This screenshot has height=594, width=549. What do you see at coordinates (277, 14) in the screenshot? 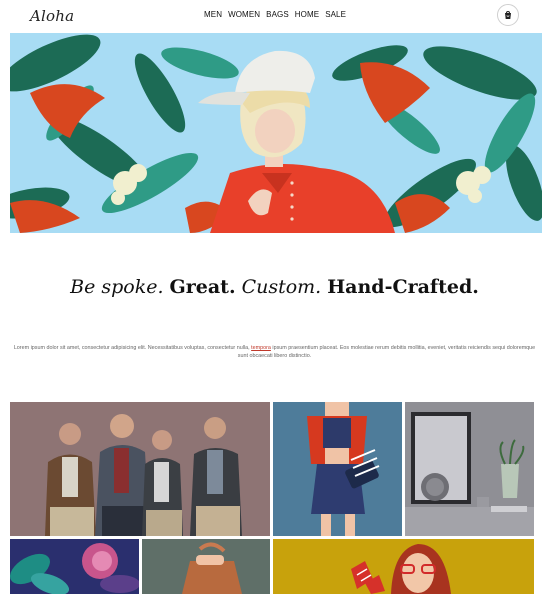
I see `nav-item-bags: BAGS` at bounding box center [277, 14].